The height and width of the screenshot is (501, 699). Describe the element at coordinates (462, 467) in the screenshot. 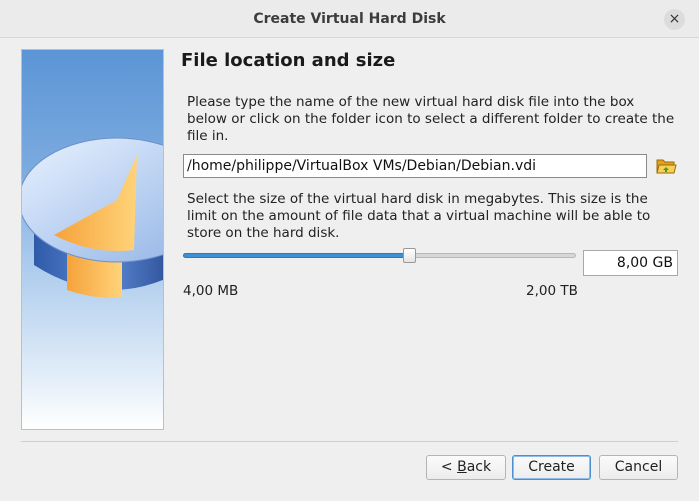

I see `back-button-mnemonic: B` at that location.